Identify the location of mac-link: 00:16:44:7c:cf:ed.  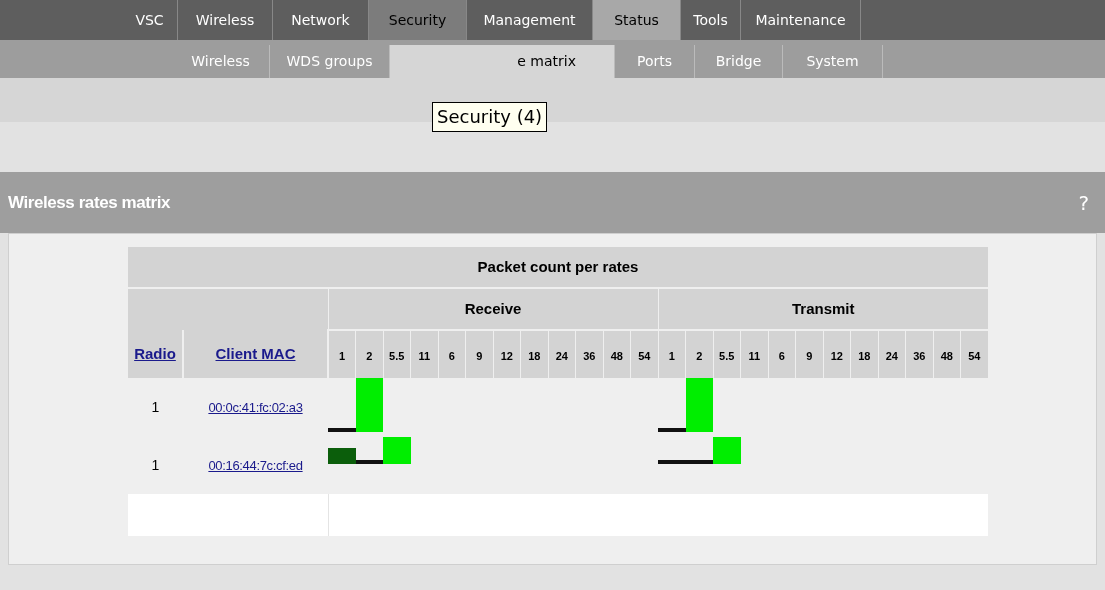
(255, 465).